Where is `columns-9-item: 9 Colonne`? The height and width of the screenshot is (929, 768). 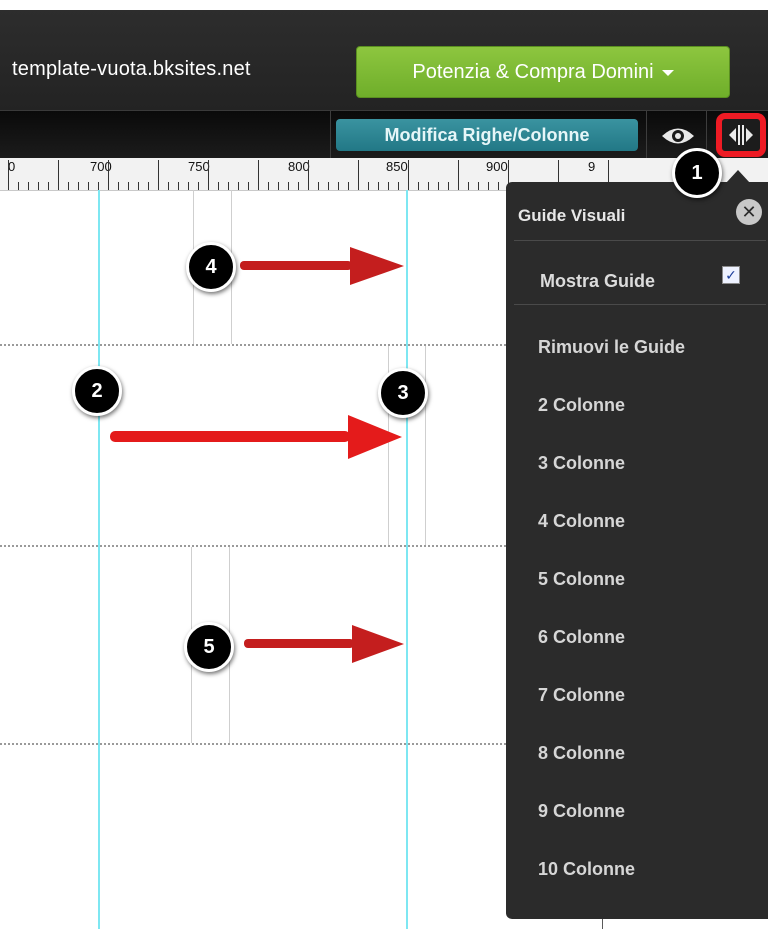
columns-9-item: 9 Colonne is located at coordinates (581, 811).